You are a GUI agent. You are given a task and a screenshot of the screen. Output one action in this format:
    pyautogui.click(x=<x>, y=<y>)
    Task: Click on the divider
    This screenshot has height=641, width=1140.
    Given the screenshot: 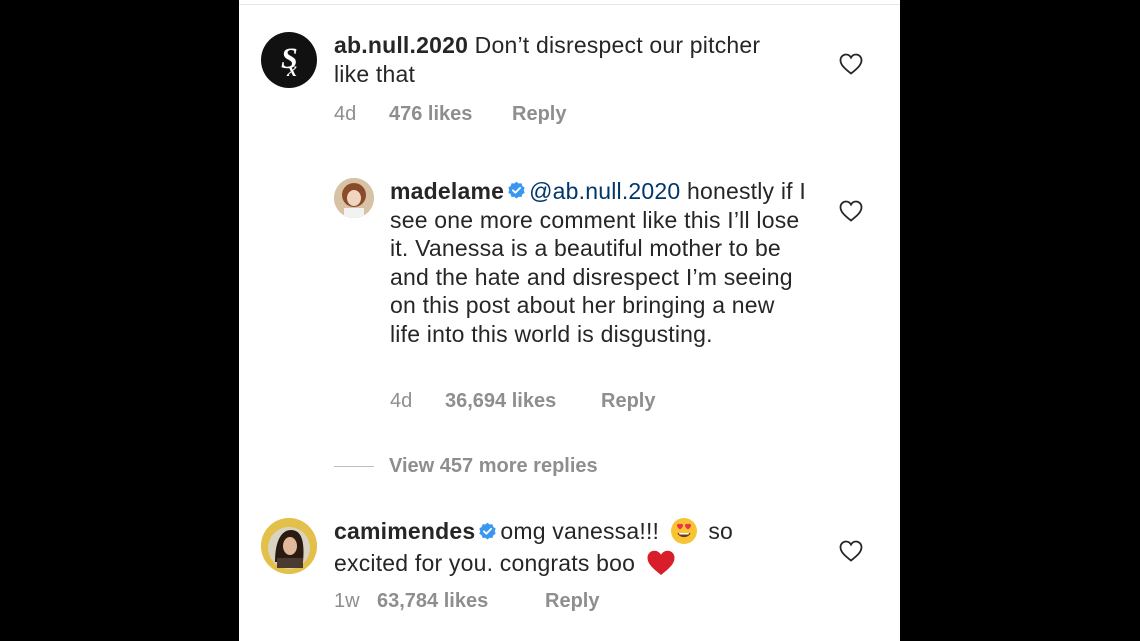 What is the action you would take?
    pyautogui.click(x=569, y=4)
    